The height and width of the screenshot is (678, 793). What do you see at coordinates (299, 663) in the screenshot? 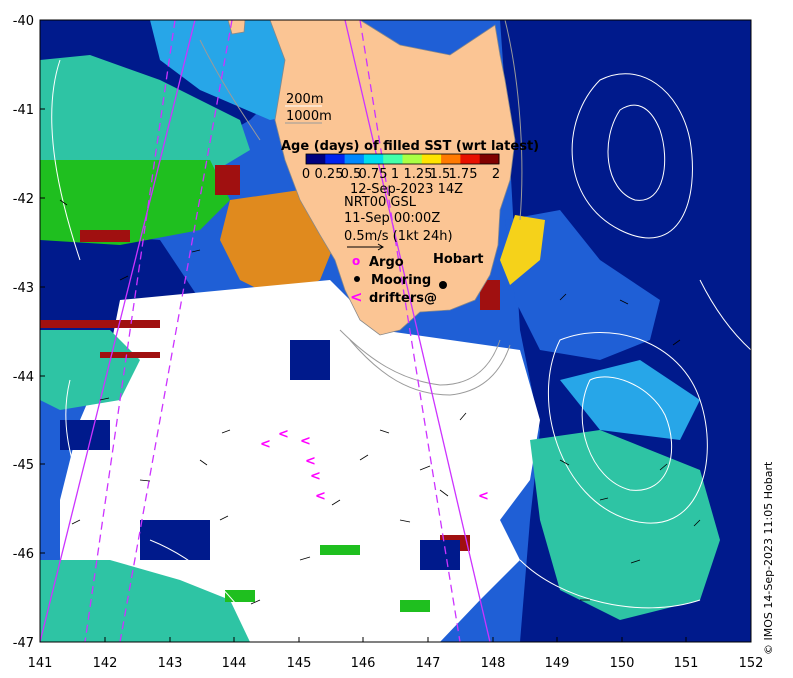
I see `x-tick-label: 145` at bounding box center [299, 663].